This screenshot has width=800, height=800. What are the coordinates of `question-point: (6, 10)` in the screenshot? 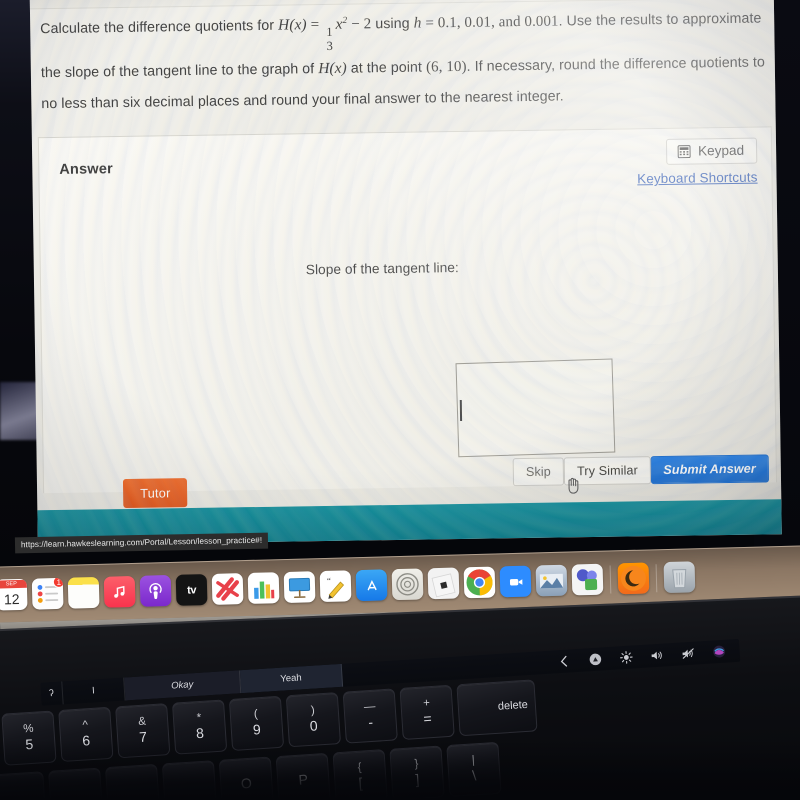 It's located at (446, 66).